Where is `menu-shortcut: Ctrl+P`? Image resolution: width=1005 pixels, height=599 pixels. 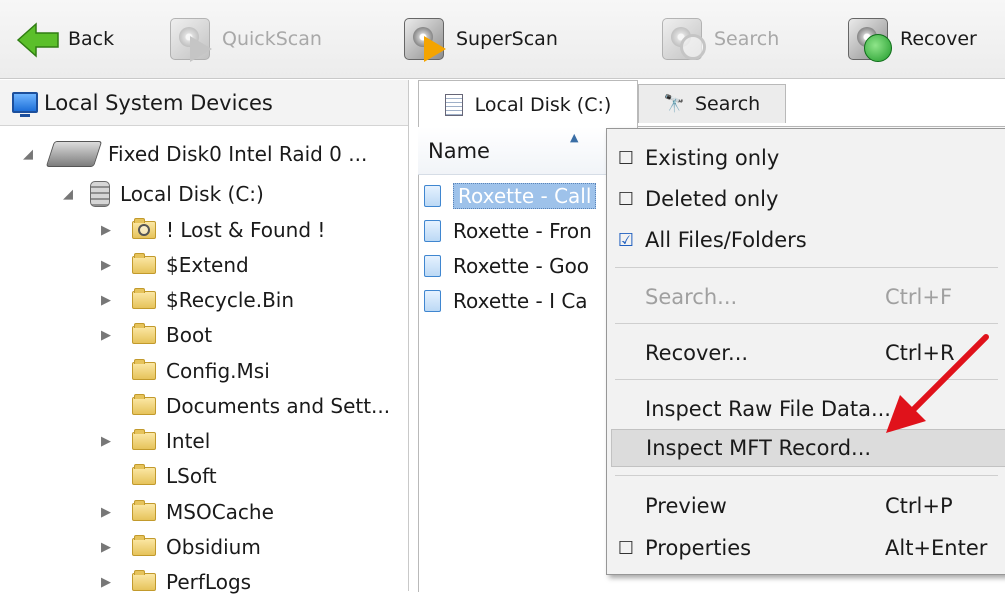 menu-shortcut: Ctrl+P is located at coordinates (919, 506).